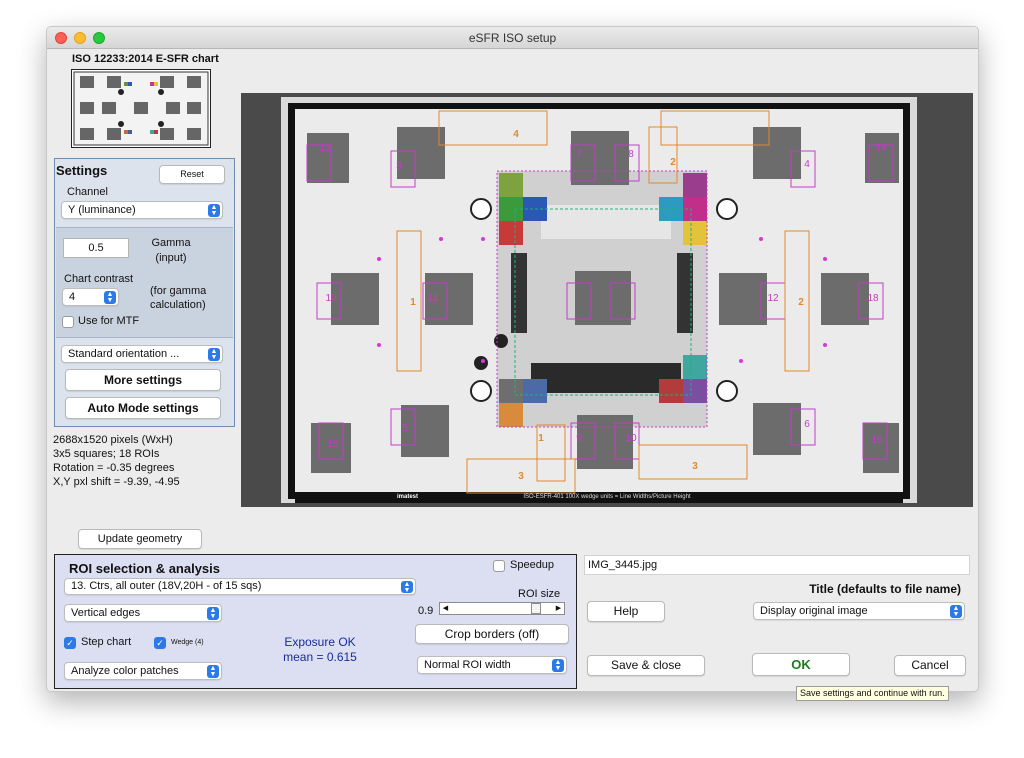 The width and height of the screenshot is (1024, 758). Describe the element at coordinates (145, 568) in the screenshot. I see `roi-panel-title: ROI selection & analysis` at that location.